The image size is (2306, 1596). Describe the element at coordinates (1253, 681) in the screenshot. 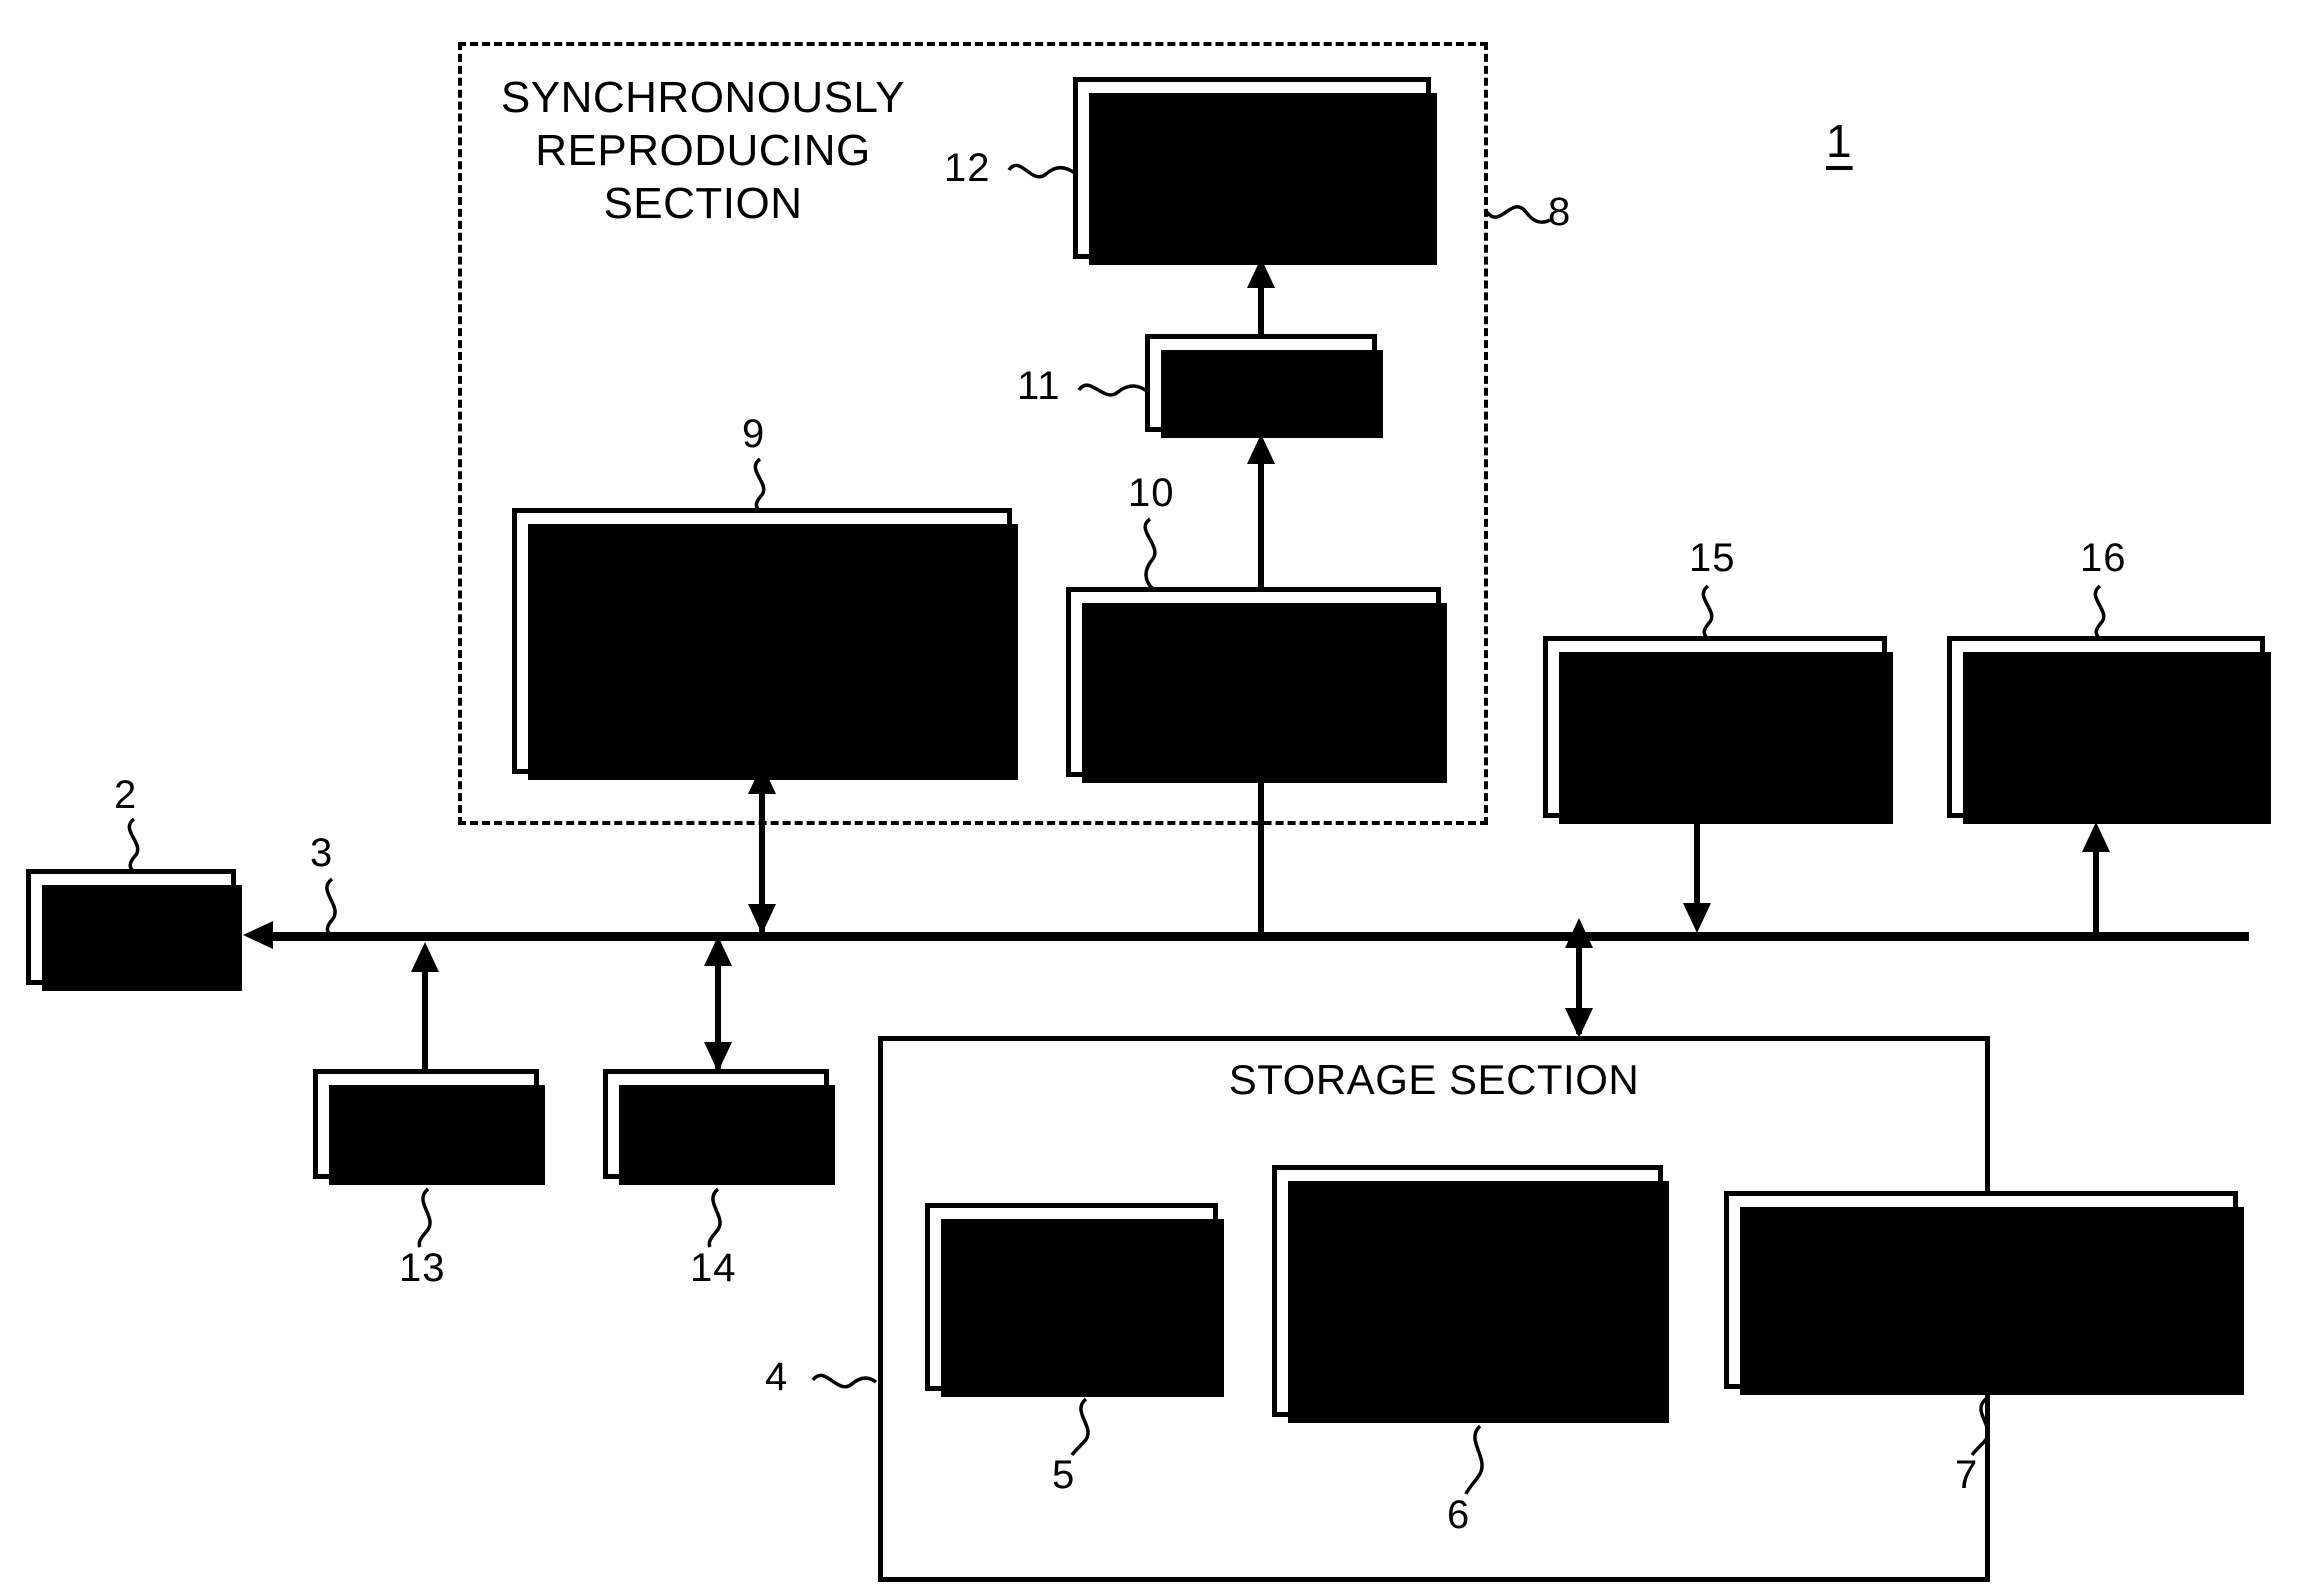

I see `audio-mixing-section-label: AUDIO MIXING SECTION` at that location.